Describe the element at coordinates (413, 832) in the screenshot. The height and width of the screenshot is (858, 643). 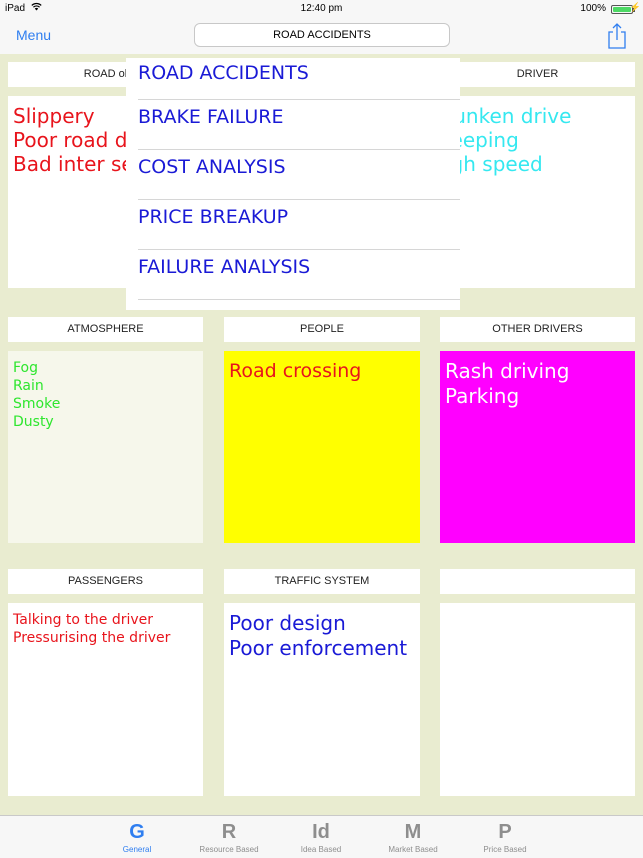
I see `market-tab-icon: M` at that location.